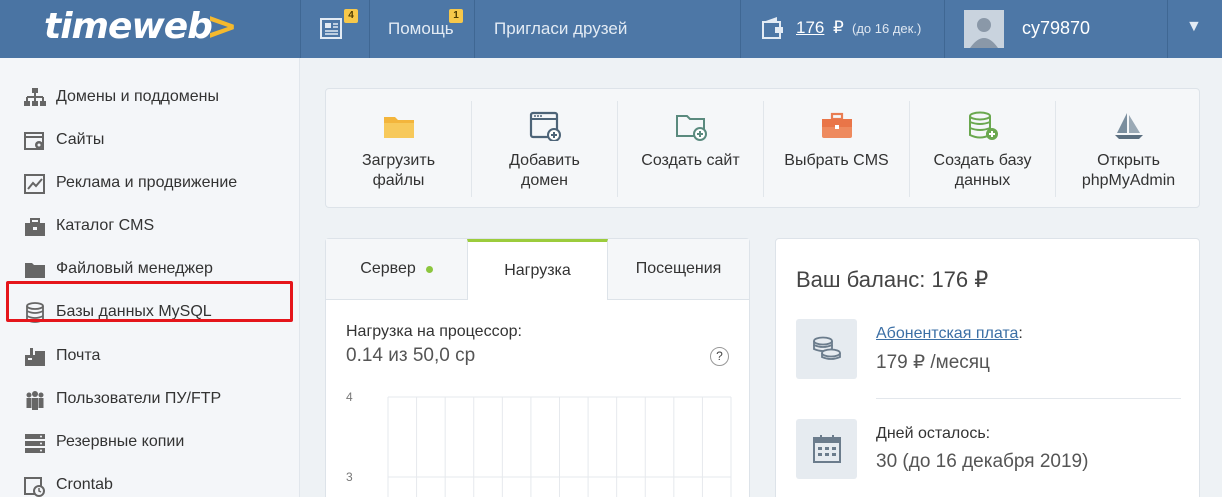 The width and height of the screenshot is (1222, 497). I want to click on coins-icon, so click(827, 348).